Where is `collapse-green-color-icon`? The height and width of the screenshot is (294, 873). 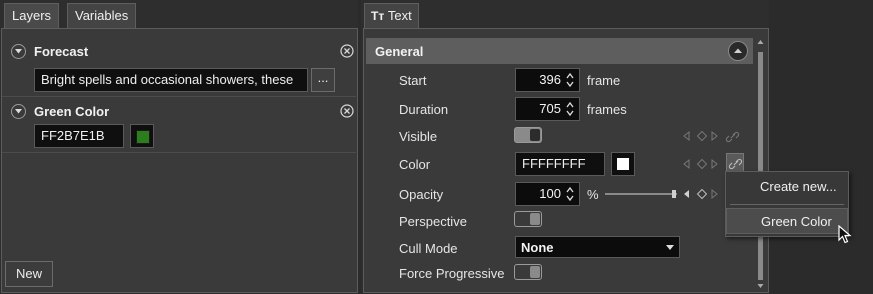
collapse-green-color-icon is located at coordinates (18, 111).